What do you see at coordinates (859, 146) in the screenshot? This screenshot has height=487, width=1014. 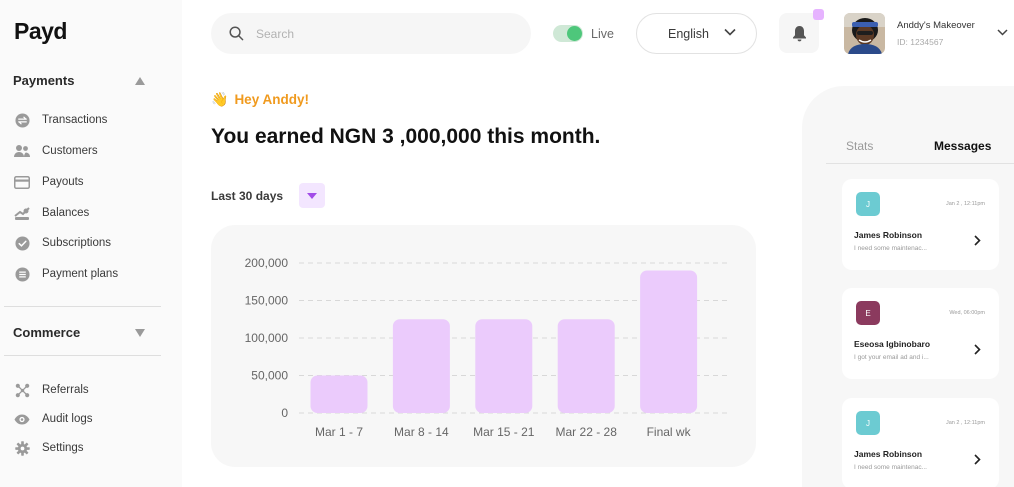 I see `tab-stats: Stats` at bounding box center [859, 146].